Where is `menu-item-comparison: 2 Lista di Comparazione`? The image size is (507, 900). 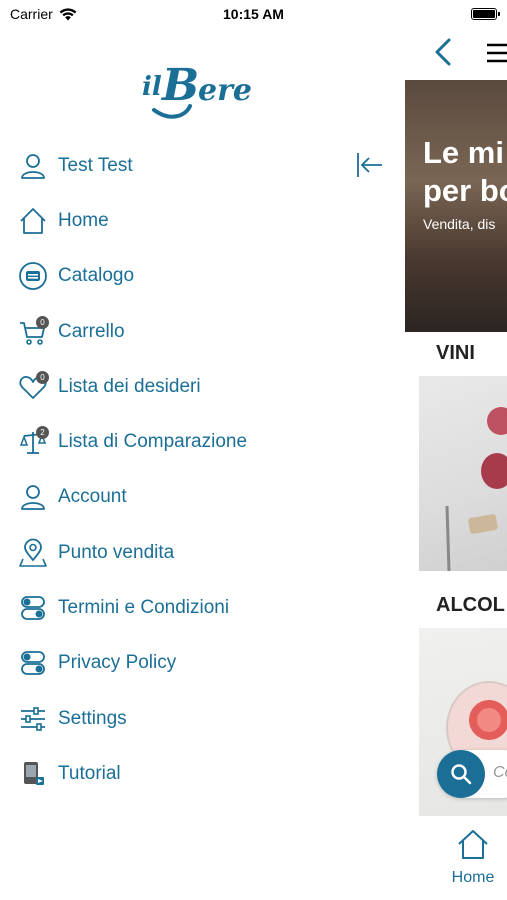
menu-item-comparison: 2 Lista di Comparazione is located at coordinates (181, 441).